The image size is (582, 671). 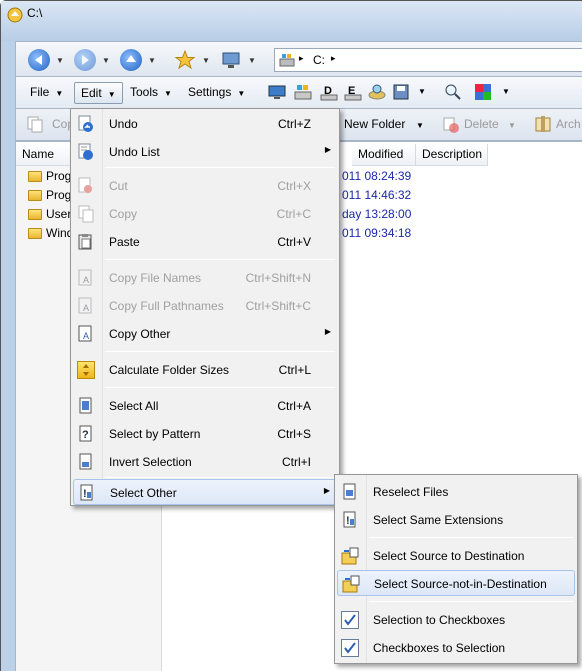 What do you see at coordinates (506, 91) in the screenshot?
I see `view-dropdown: ▼` at bounding box center [506, 91].